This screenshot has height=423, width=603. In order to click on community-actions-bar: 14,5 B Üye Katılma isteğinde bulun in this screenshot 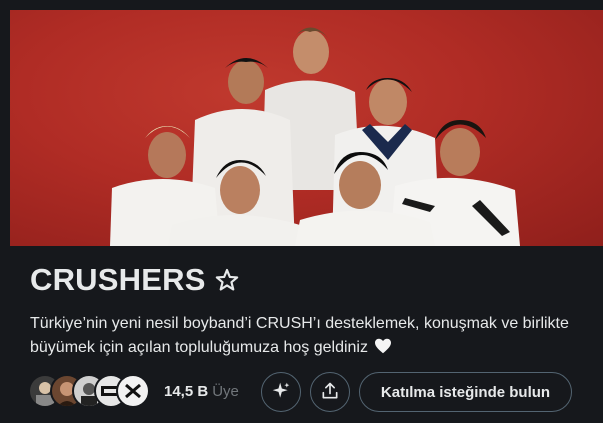, I will do `click(313, 392)`.